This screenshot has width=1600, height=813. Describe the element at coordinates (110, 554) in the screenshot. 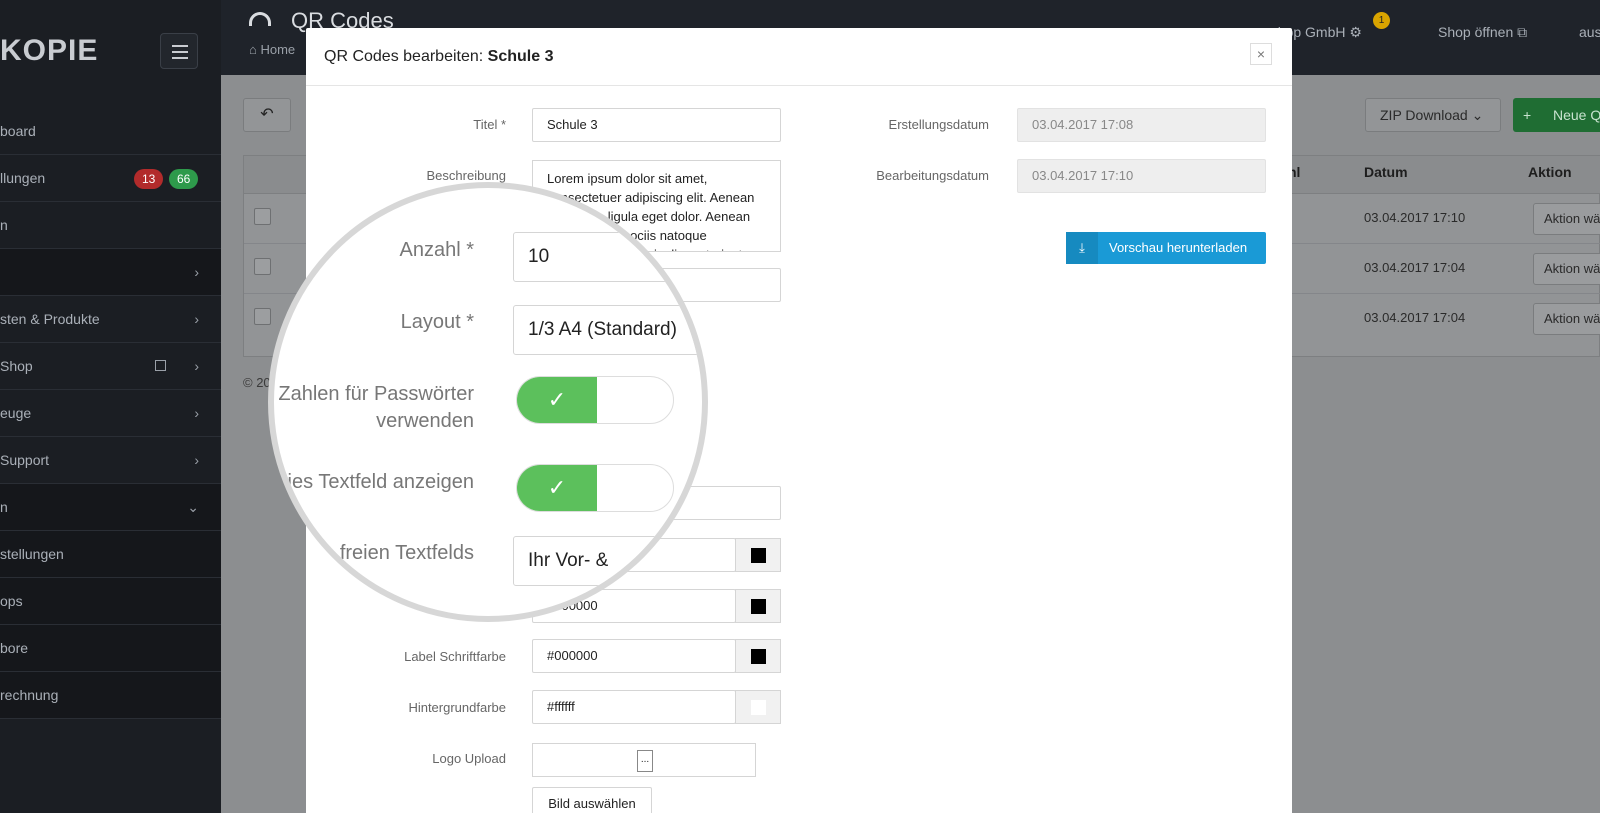

I see `sidebar-subitem-einstellungen: stellungen` at that location.